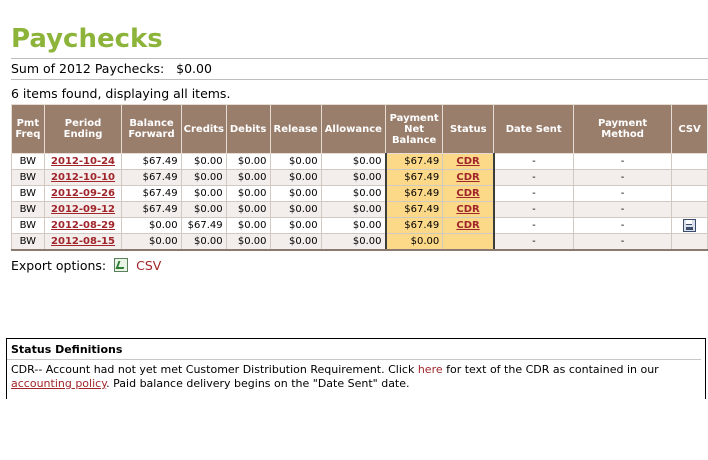 This screenshot has height=460, width=708. Describe the element at coordinates (121, 93) in the screenshot. I see `items-found-text: 6 items found, displaying all items.` at that location.